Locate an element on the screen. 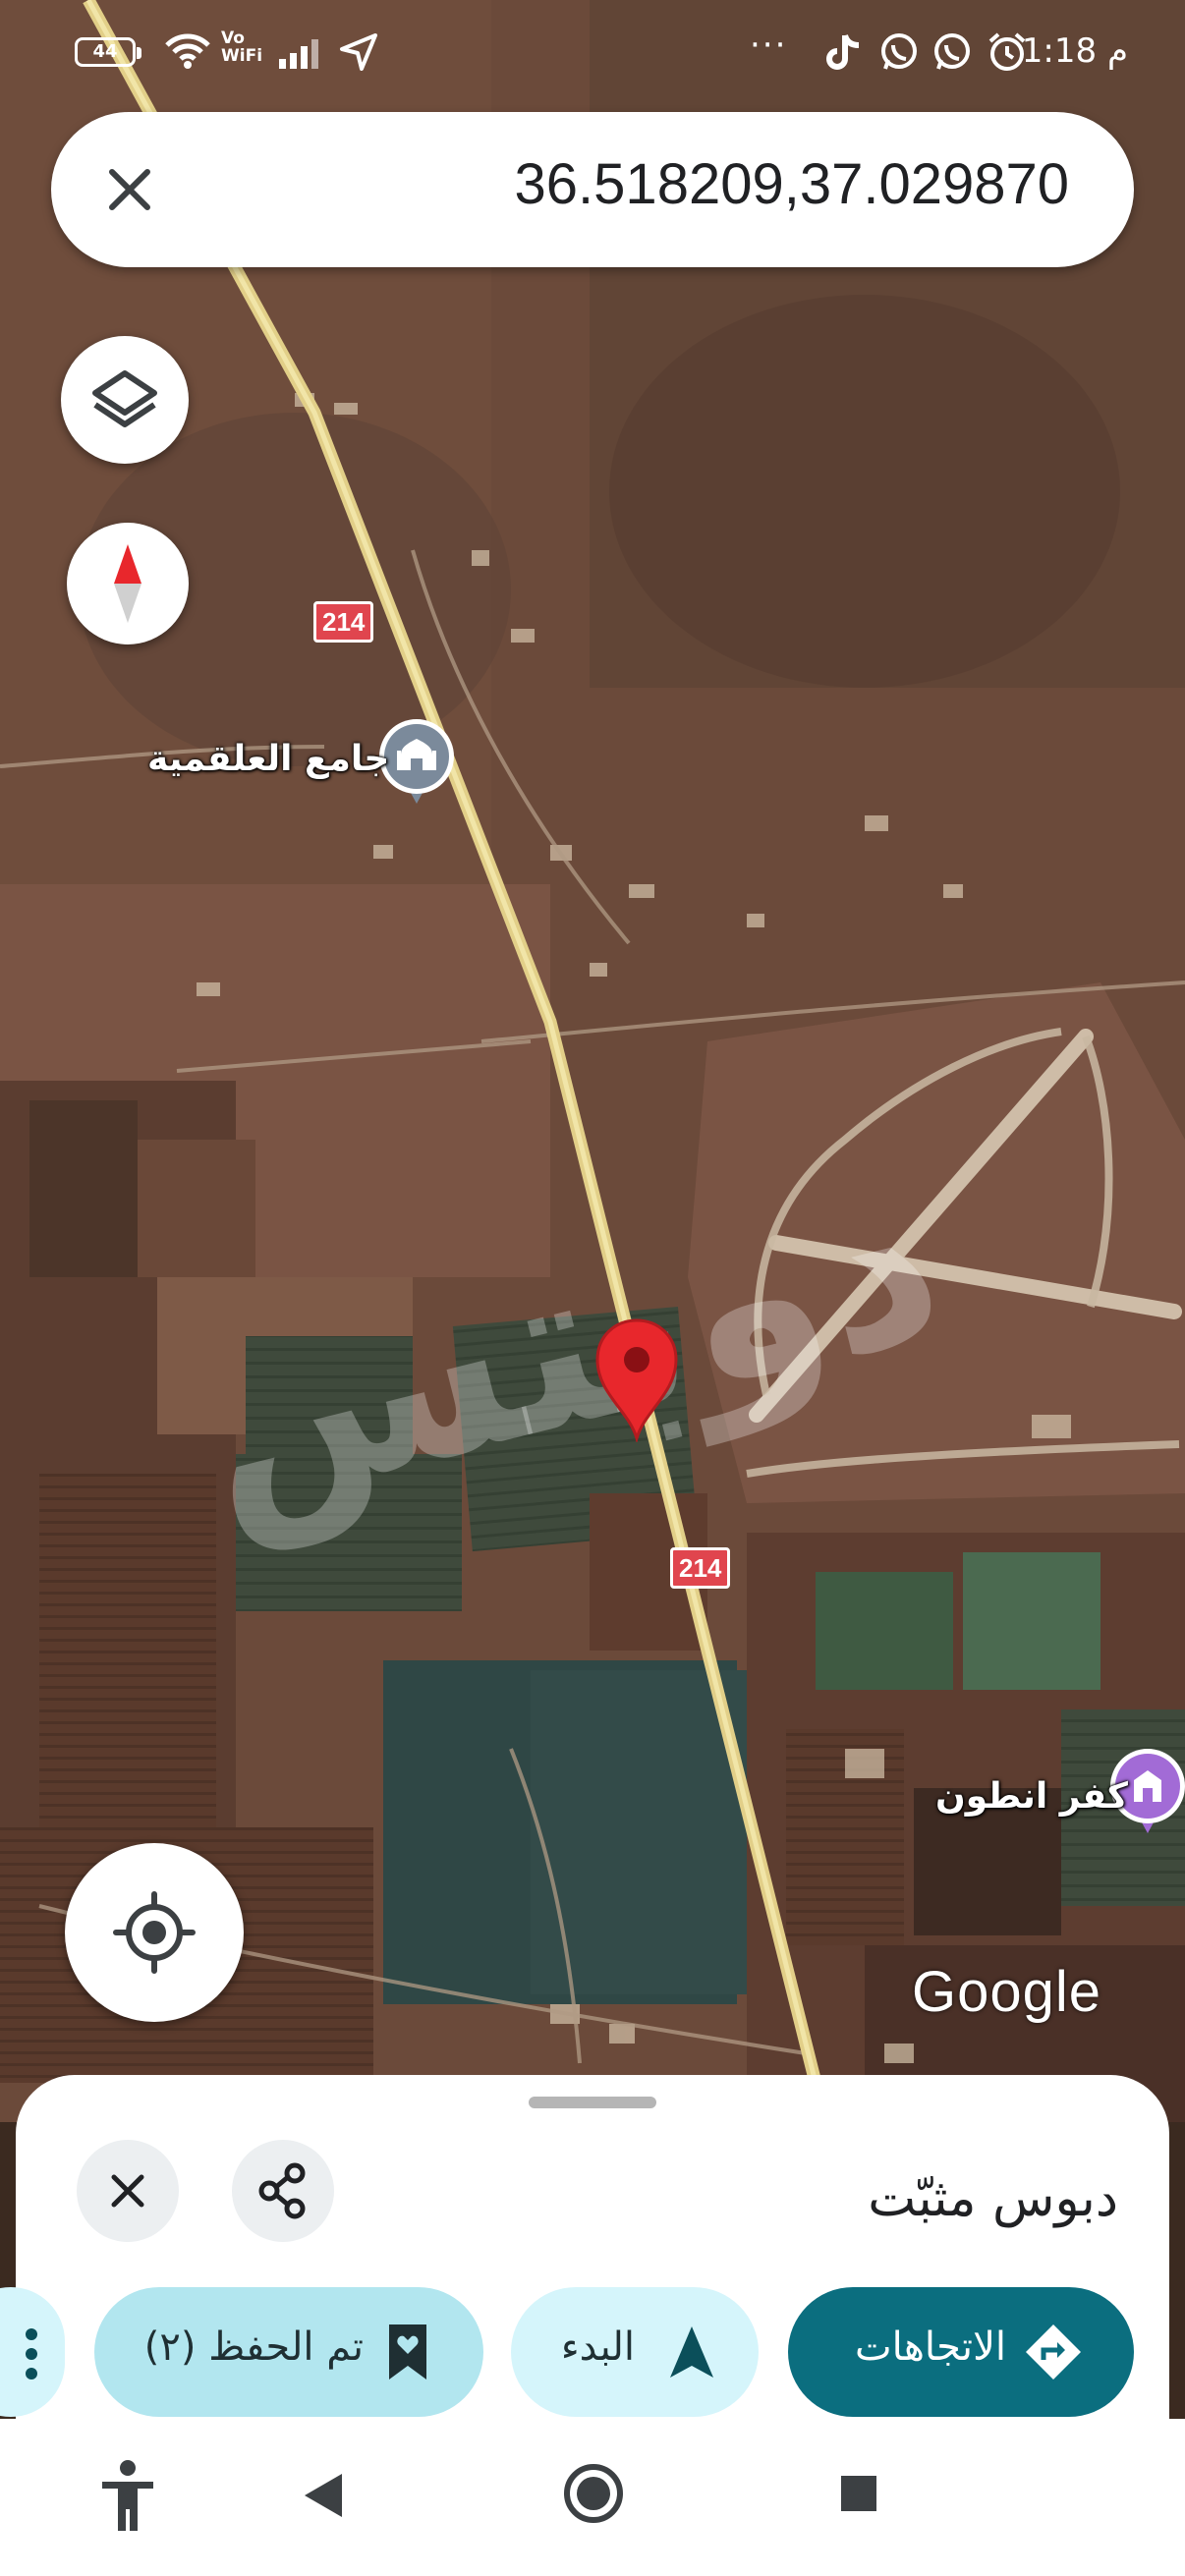 The image size is (1185, 2576). tiktok-icon is located at coordinates (843, 52).